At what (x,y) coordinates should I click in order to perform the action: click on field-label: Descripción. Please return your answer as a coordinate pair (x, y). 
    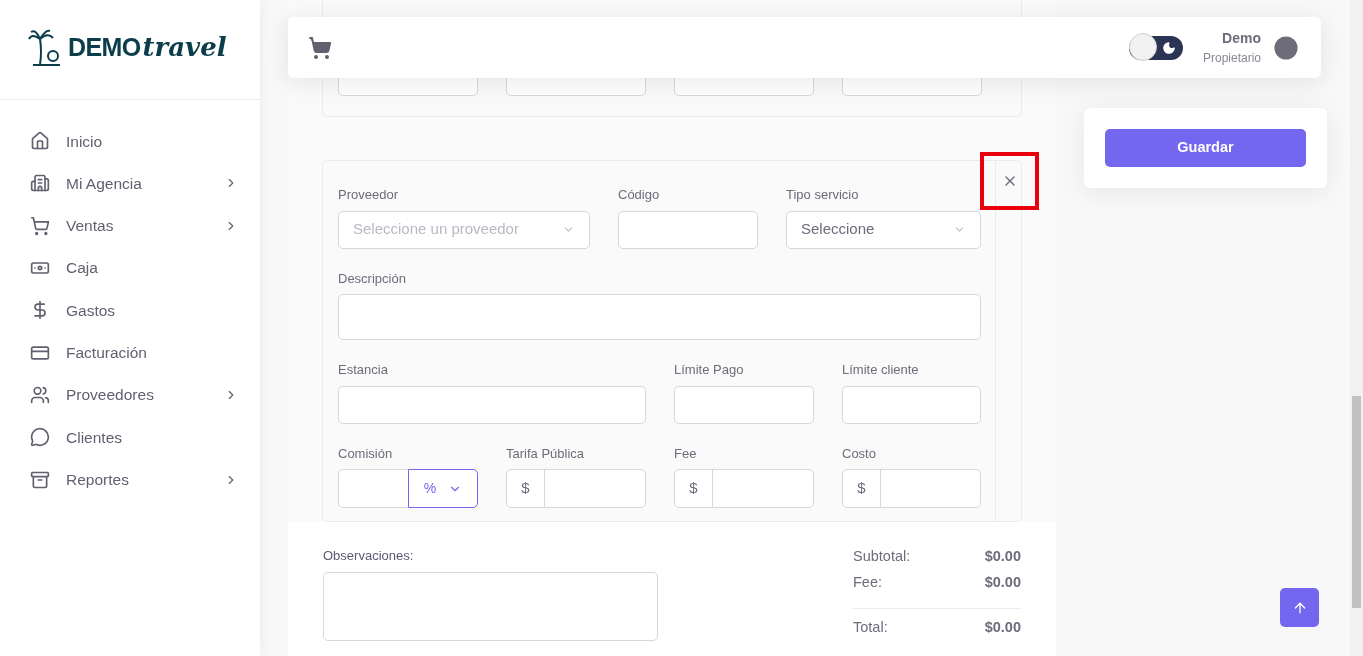
    Looking at the image, I should click on (372, 278).